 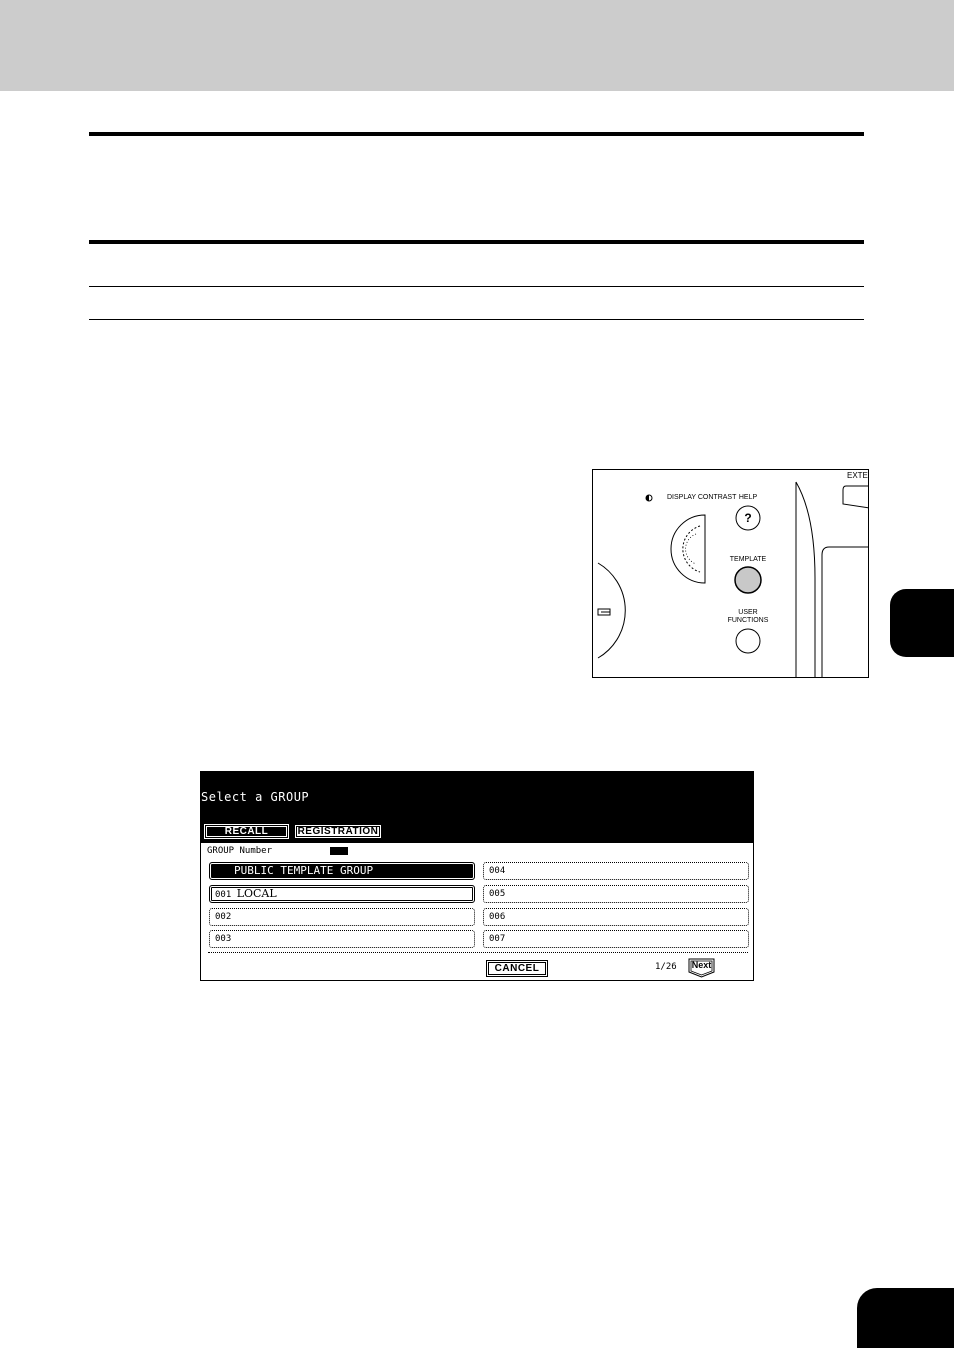 What do you see at coordinates (666, 967) in the screenshot?
I see `page-indicator: 1/26` at bounding box center [666, 967].